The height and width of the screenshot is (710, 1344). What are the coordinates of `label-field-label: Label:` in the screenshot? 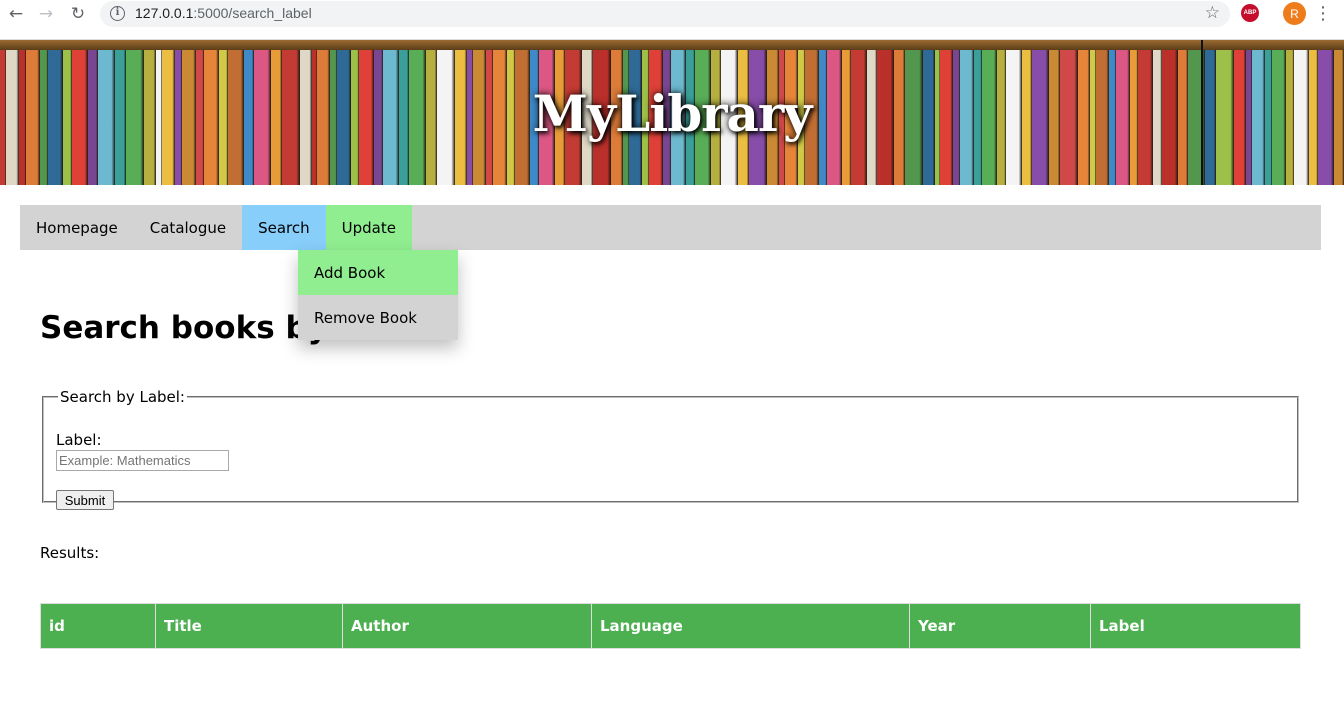 It's located at (79, 440).